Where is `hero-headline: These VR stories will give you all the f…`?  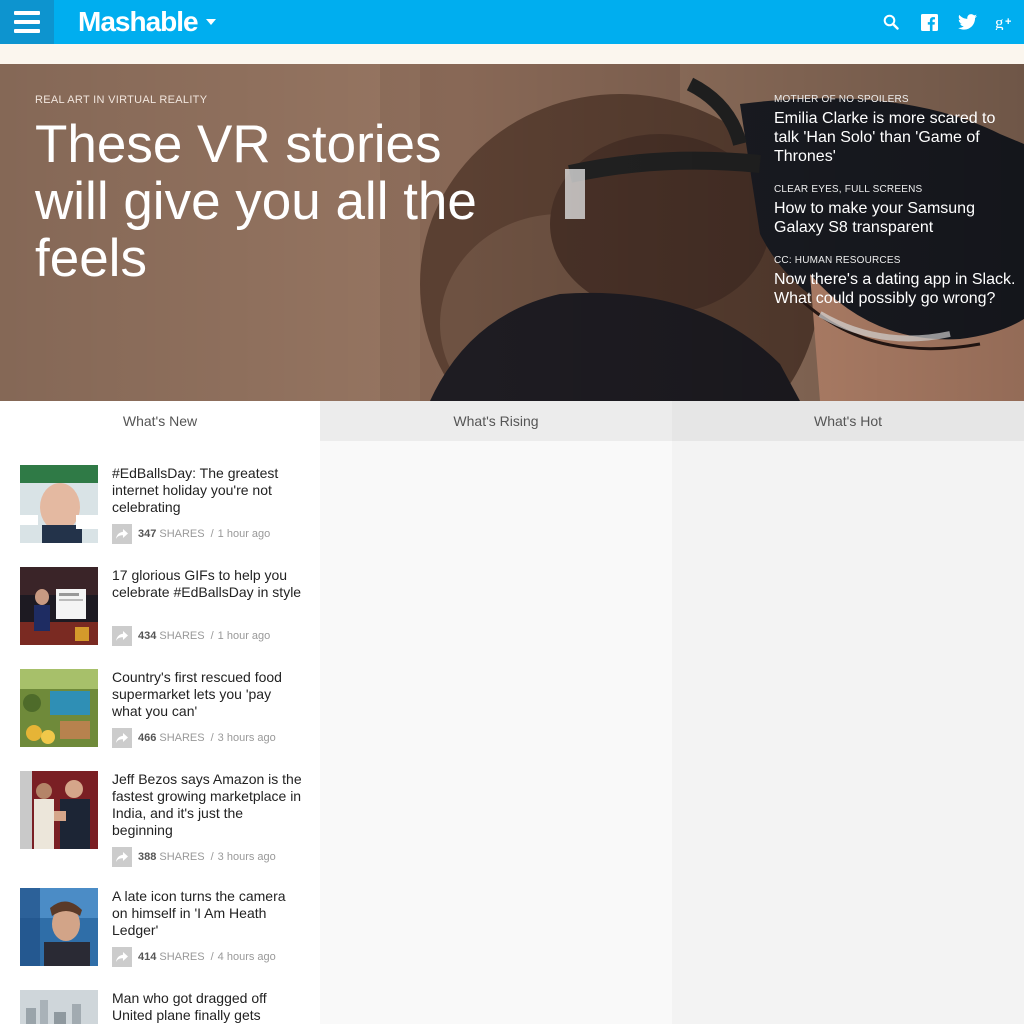
hero-headline: These VR stories will give you all the f… is located at coordinates (275, 201).